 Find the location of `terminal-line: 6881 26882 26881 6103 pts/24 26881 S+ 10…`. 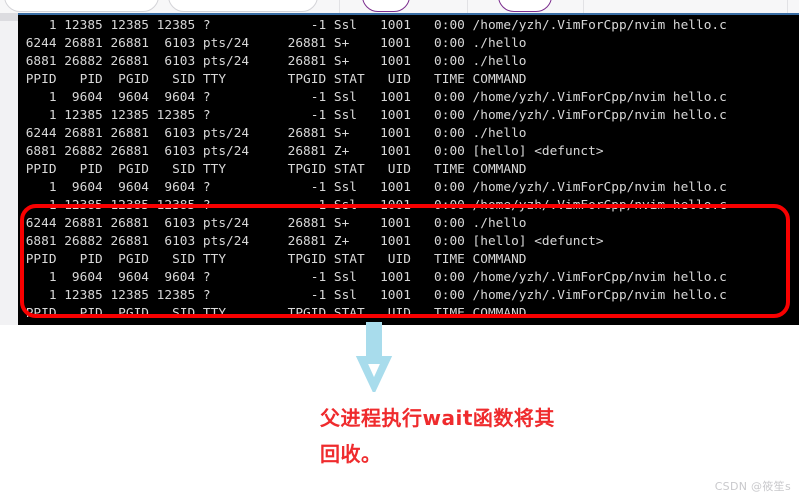

terminal-line: 6881 26882 26881 6103 pts/24 26881 S+ 10… is located at coordinates (272, 61).